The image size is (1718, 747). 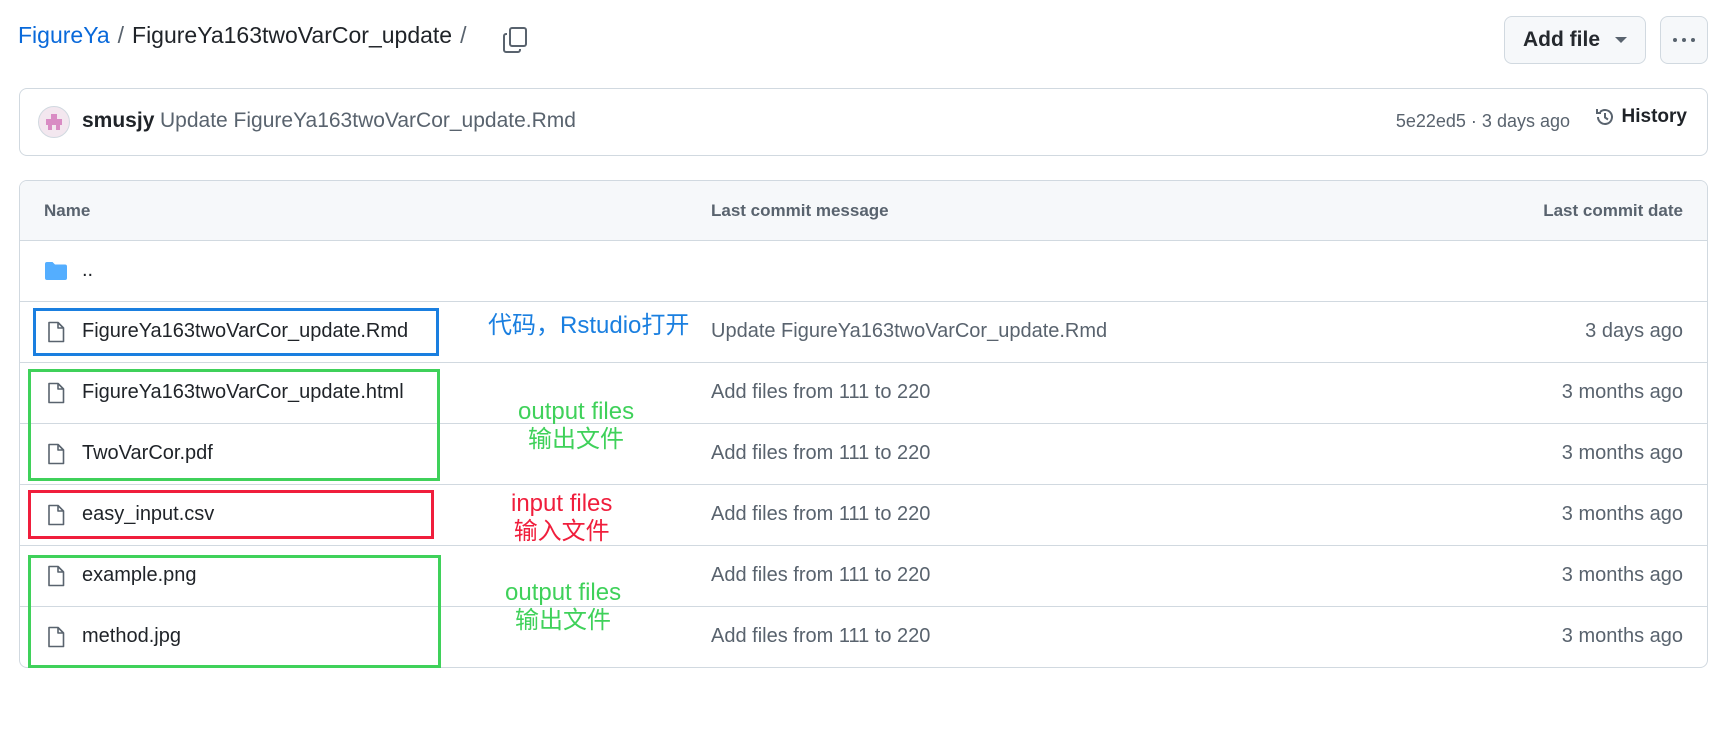 I want to click on input-files-annotation-box, so click(x=231, y=514).